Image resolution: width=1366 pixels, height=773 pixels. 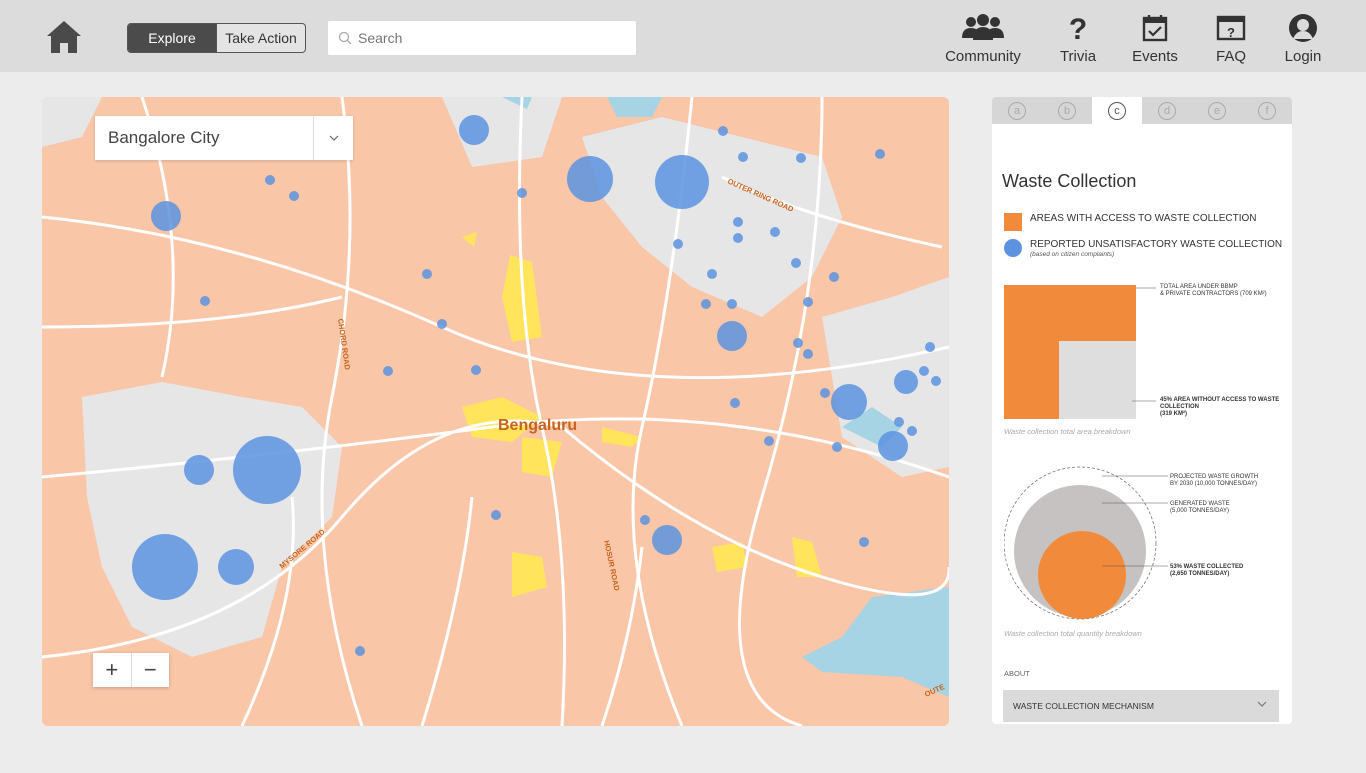 I want to click on legend-complaints-label: REPORTED UNSATISFACTORY WASTE COLLECTION, so click(x=1156, y=244).